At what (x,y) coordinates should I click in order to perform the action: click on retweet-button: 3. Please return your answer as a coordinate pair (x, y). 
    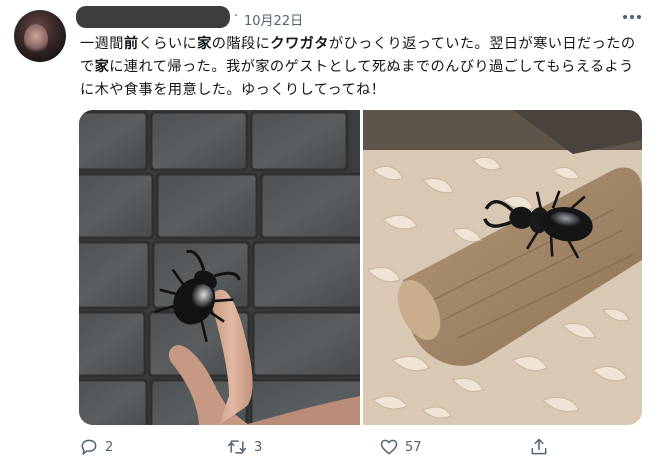
    Looking at the image, I should click on (244, 447).